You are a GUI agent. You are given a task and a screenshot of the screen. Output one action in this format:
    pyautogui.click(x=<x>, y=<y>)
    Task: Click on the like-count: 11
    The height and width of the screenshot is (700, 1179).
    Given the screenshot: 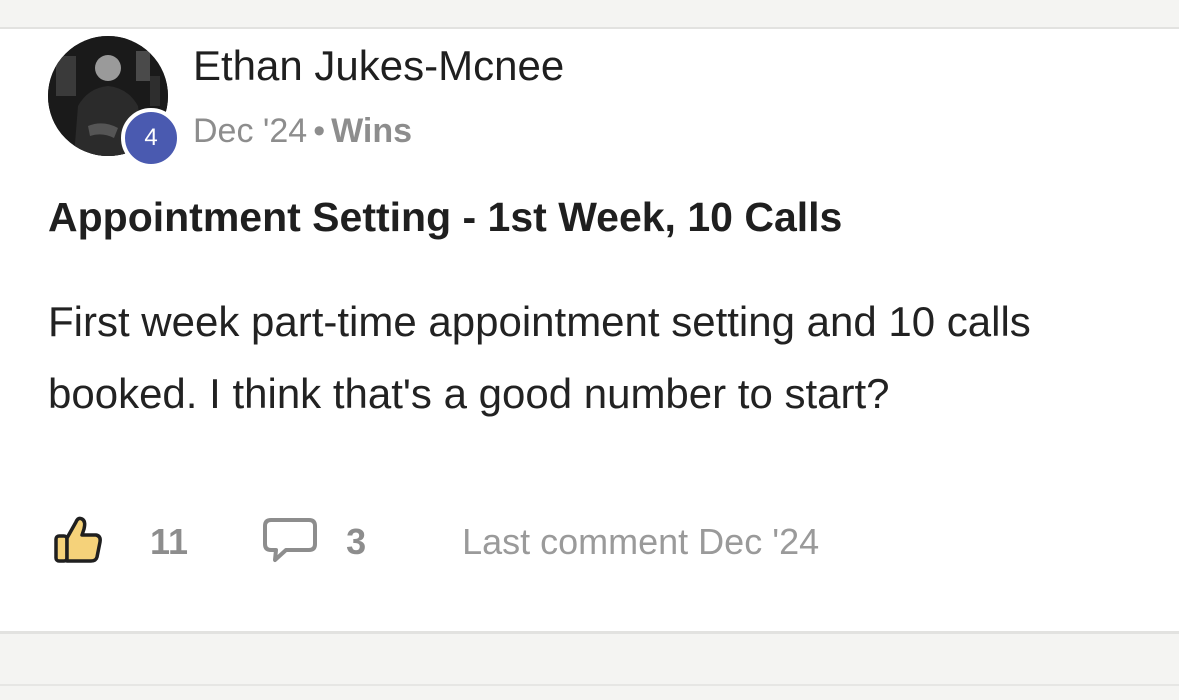 What is the action you would take?
    pyautogui.click(x=169, y=541)
    